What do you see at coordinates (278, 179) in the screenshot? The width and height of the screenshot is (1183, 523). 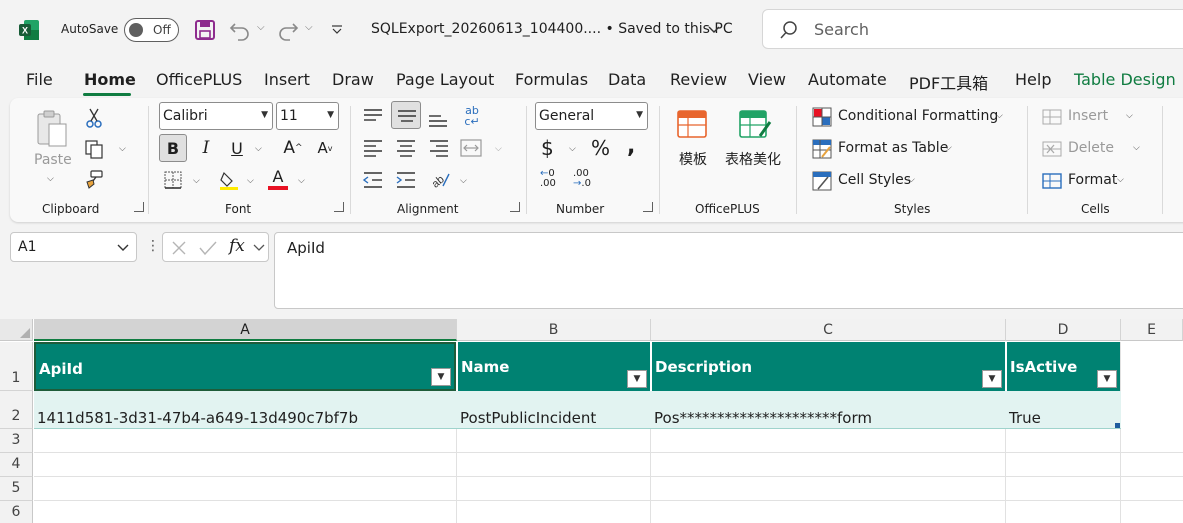 I see `font-color-icon: A` at bounding box center [278, 179].